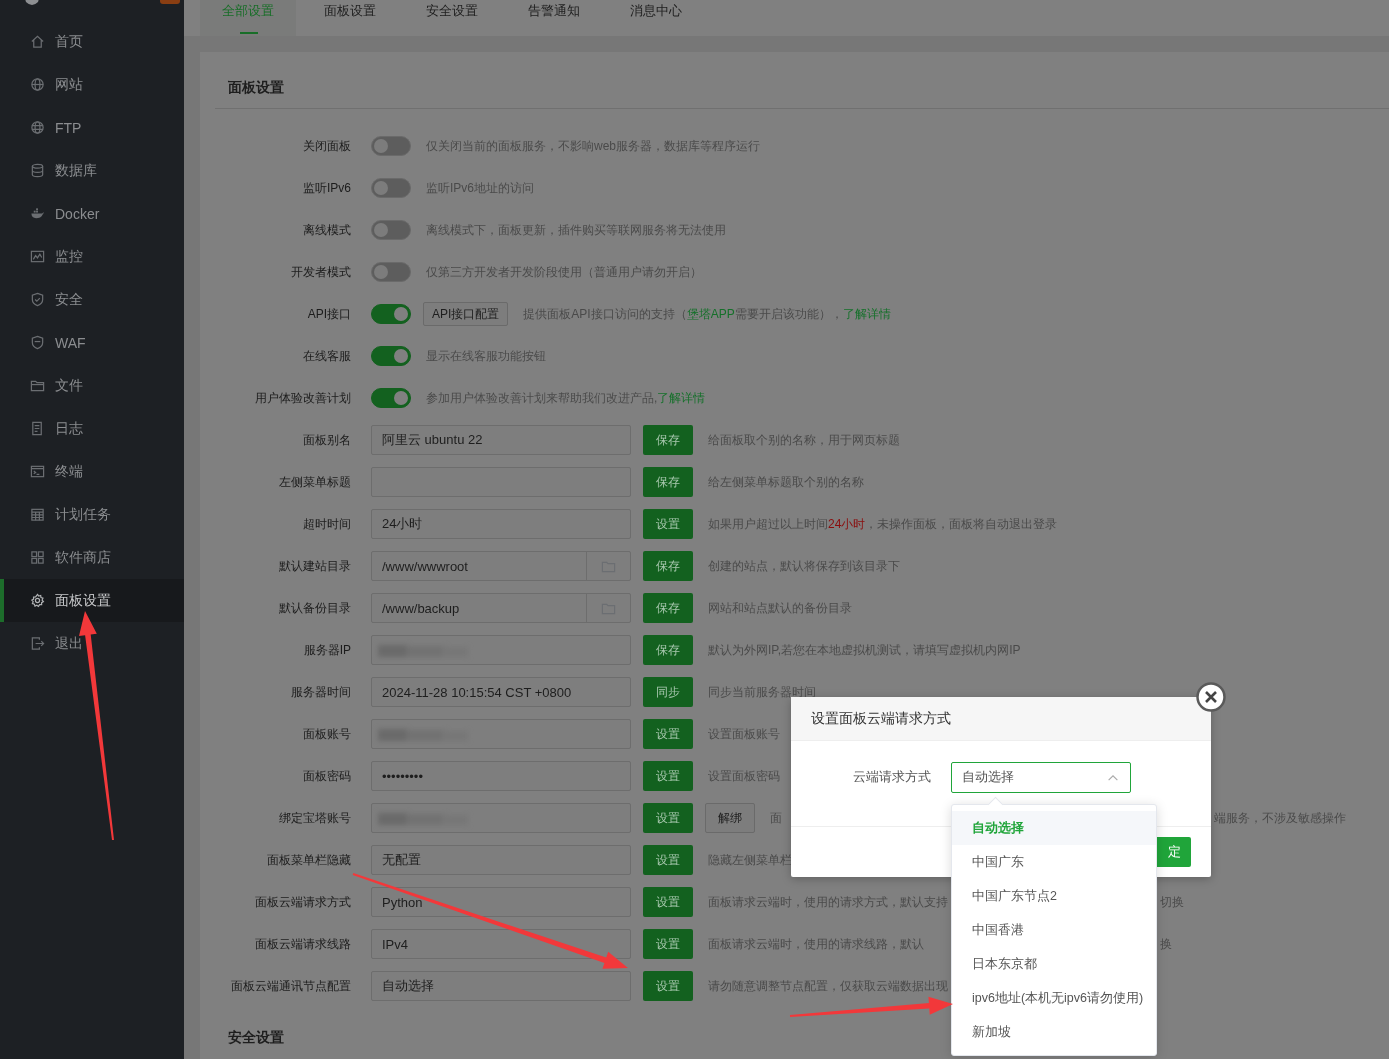 The width and height of the screenshot is (1389, 1059). Describe the element at coordinates (92, 471) in the screenshot. I see `sidebar-item: 终端` at that location.